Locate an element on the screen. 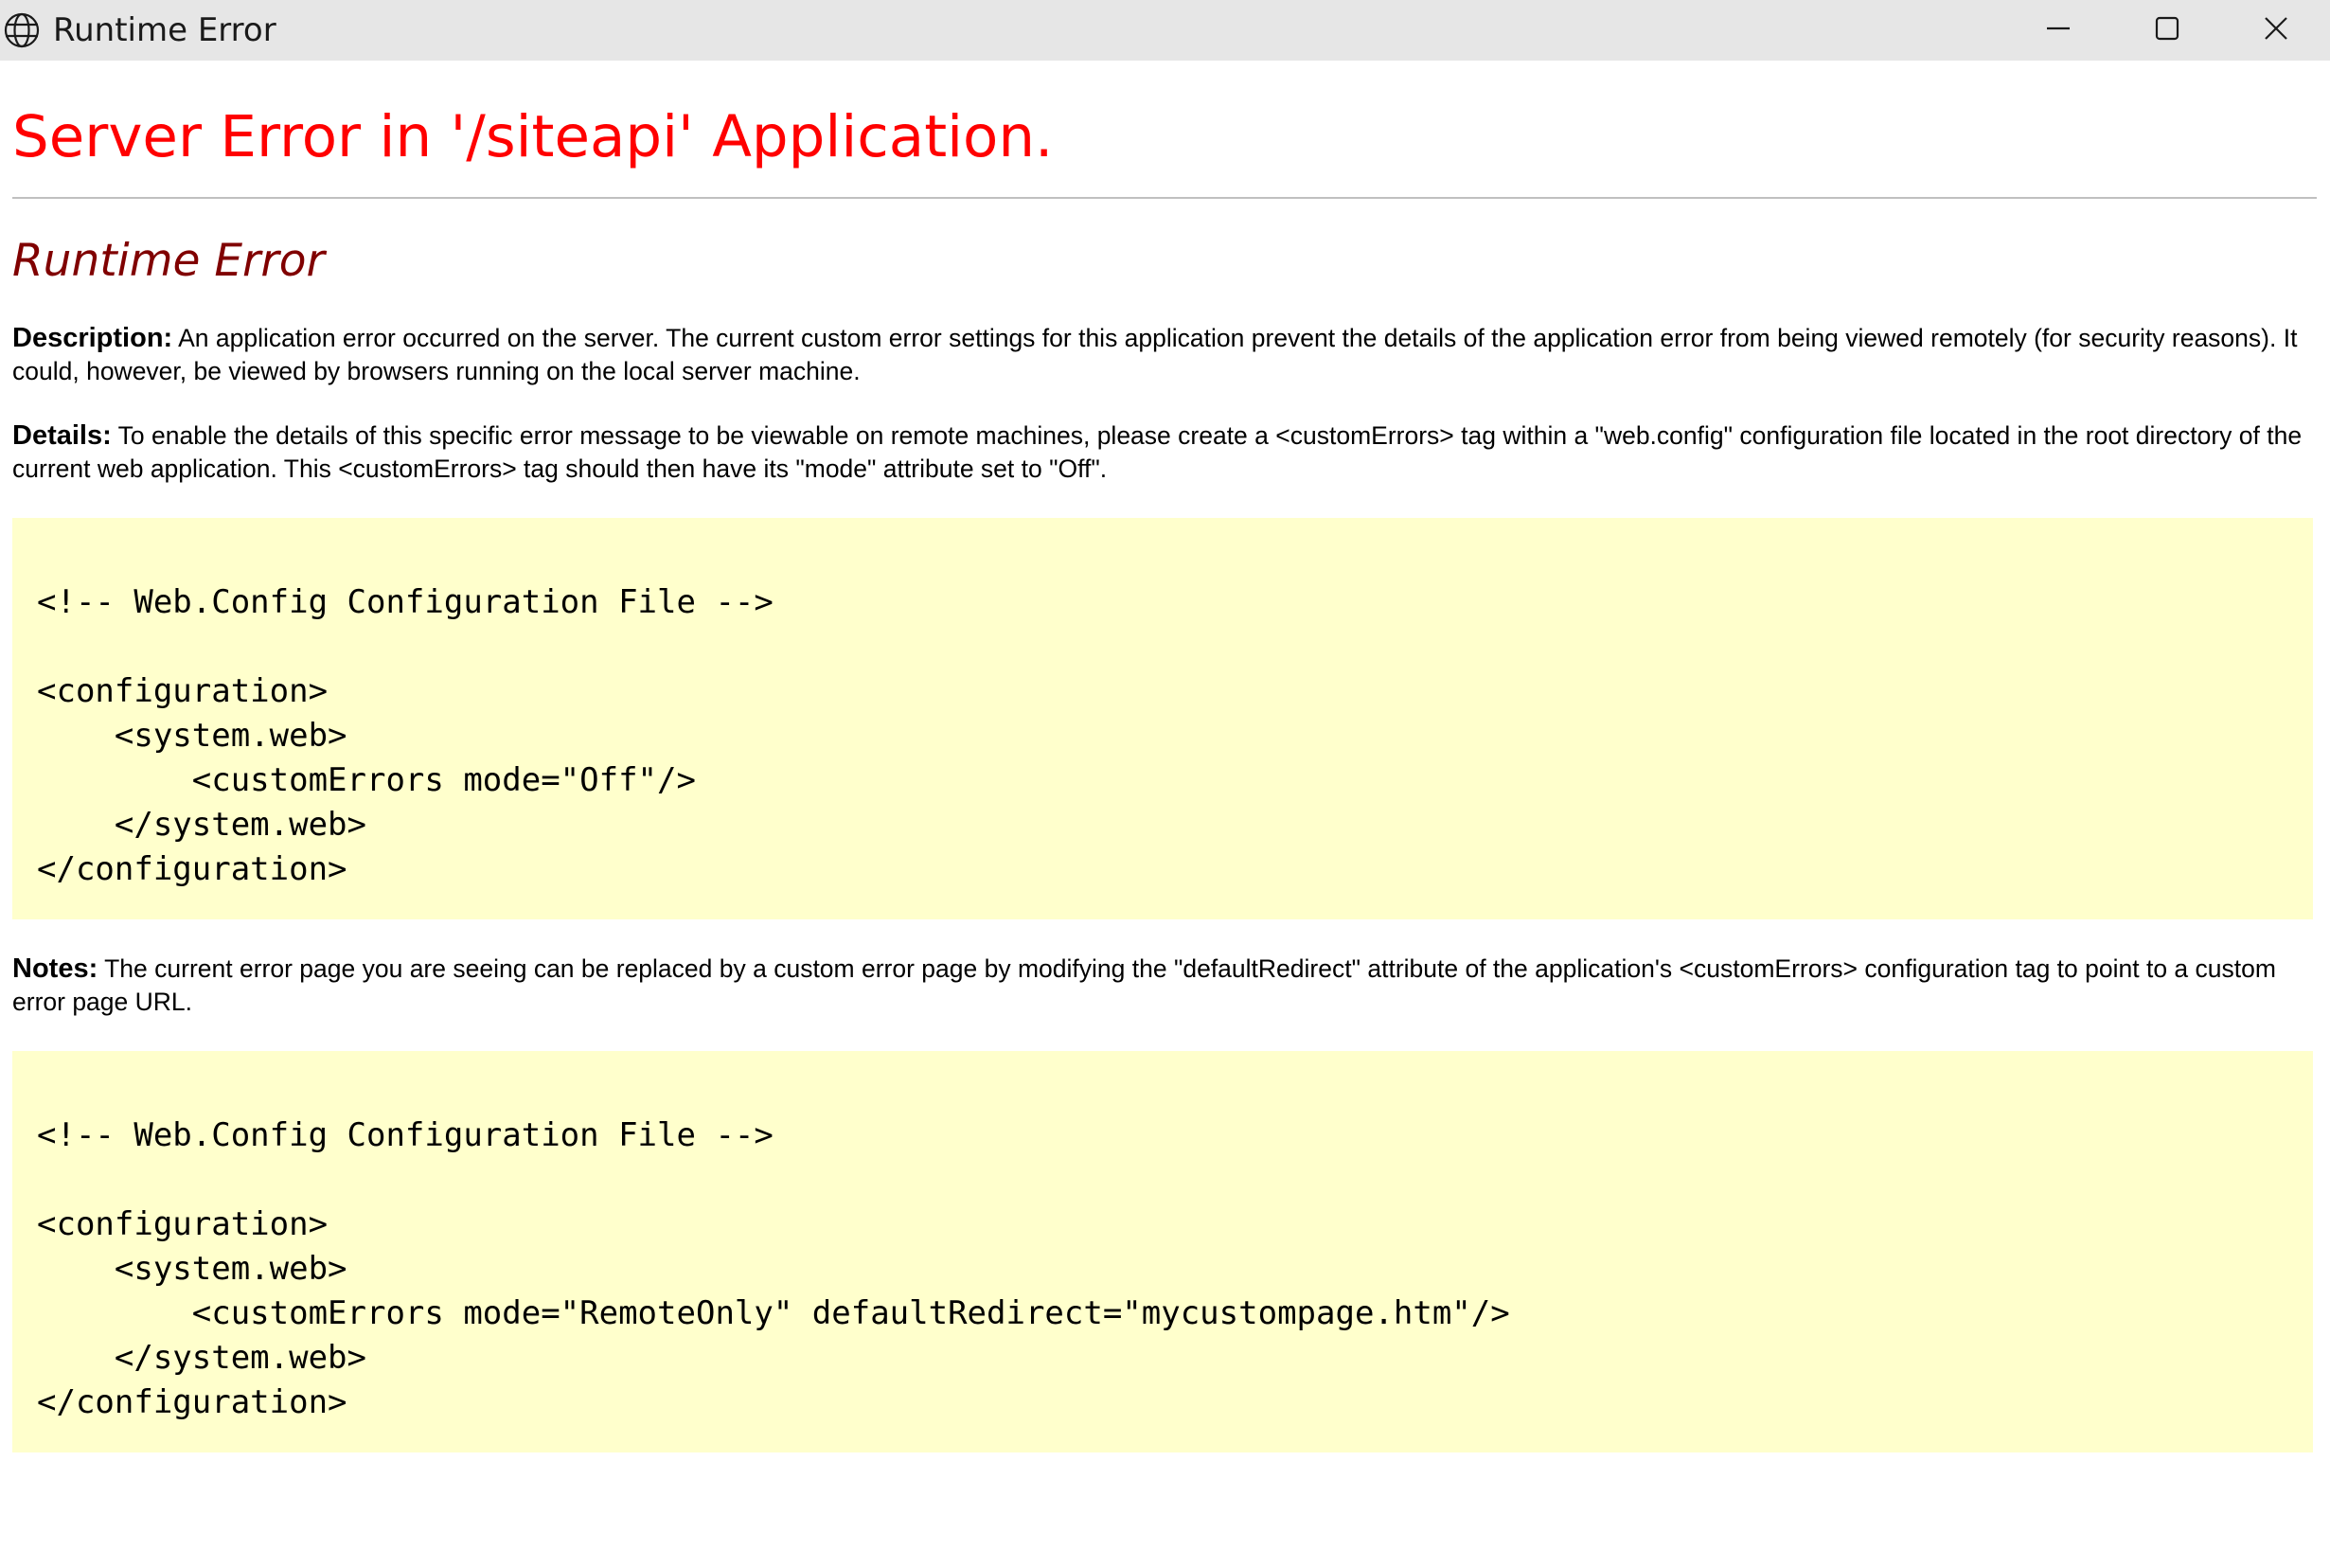 Image resolution: width=2330 pixels, height=1568 pixels. minimize-icon is located at coordinates (2059, 30).